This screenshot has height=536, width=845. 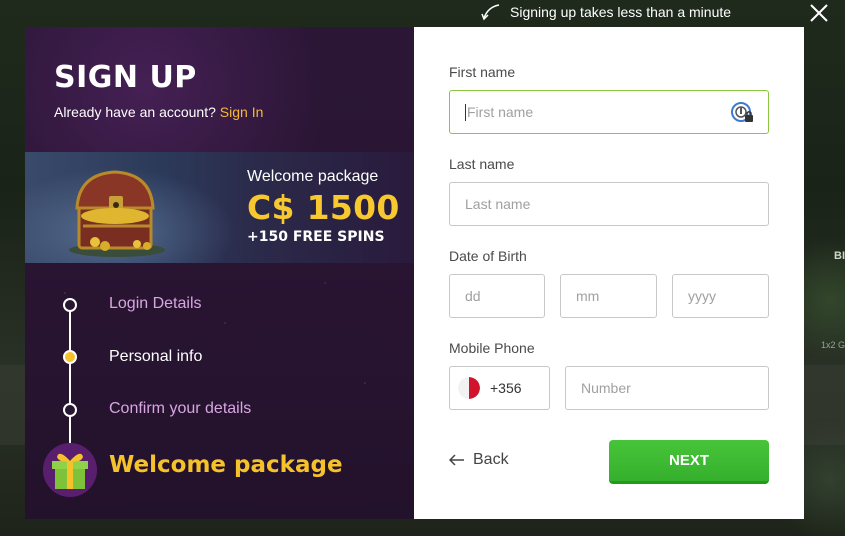 I want to click on back-arrow-icon, so click(x=456, y=460).